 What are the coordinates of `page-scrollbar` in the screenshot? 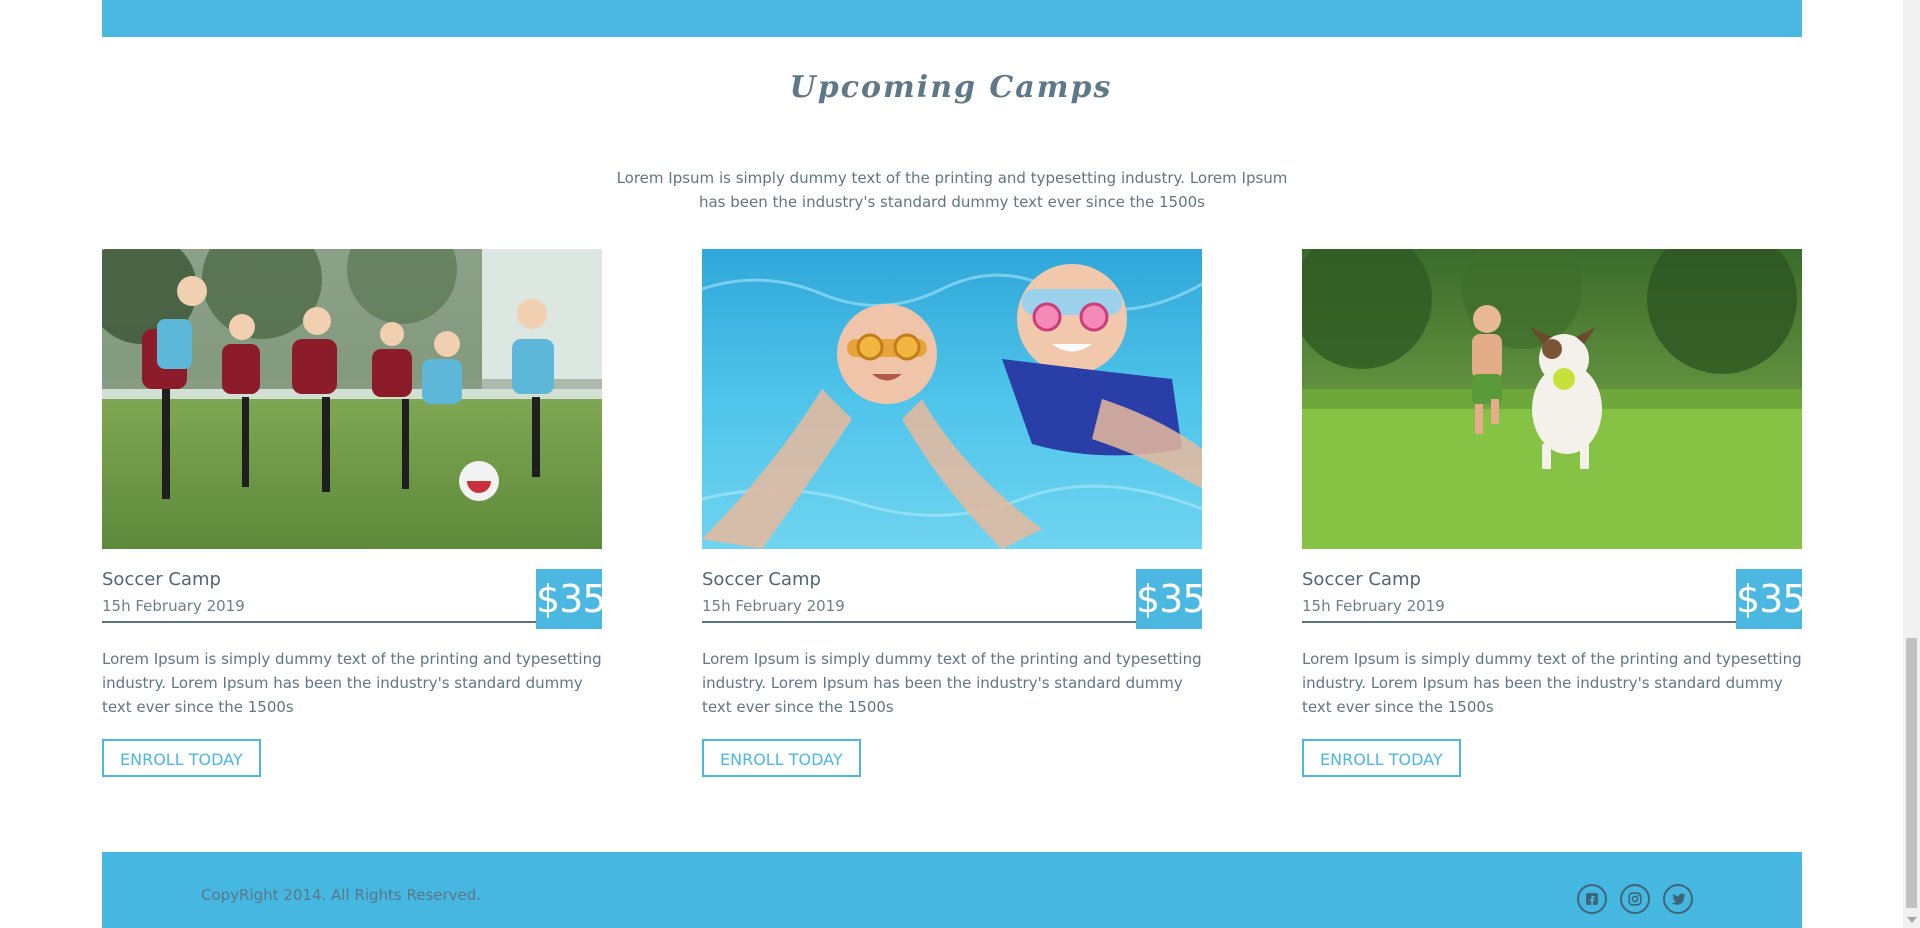 It's located at (1911, 464).